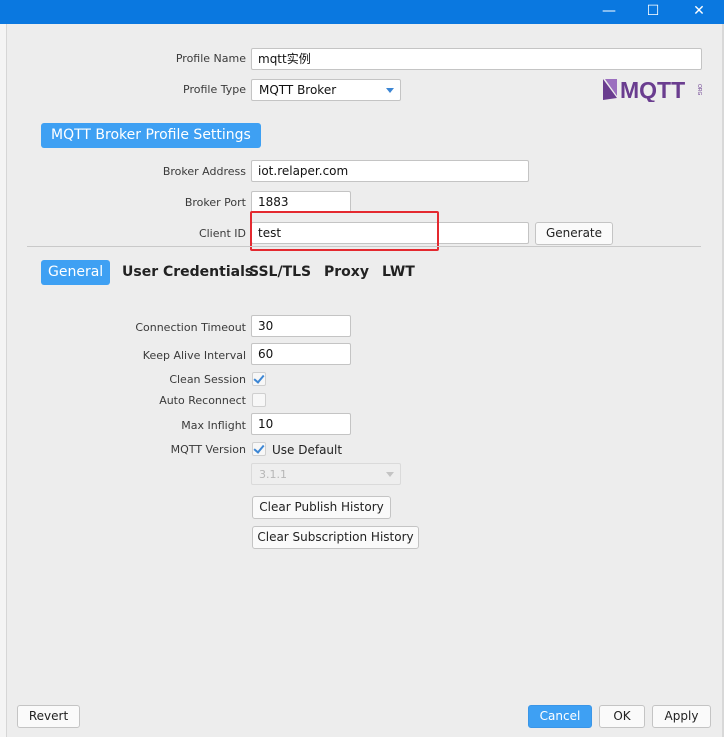  What do you see at coordinates (335, 537) in the screenshot?
I see `clear-subscription-history-button: Clear Subscription History` at bounding box center [335, 537].